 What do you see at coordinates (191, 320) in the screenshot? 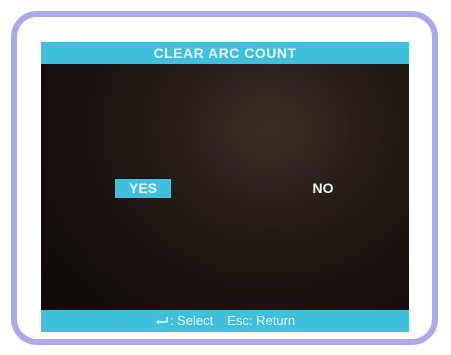
I see `select-hint: : Select` at bounding box center [191, 320].